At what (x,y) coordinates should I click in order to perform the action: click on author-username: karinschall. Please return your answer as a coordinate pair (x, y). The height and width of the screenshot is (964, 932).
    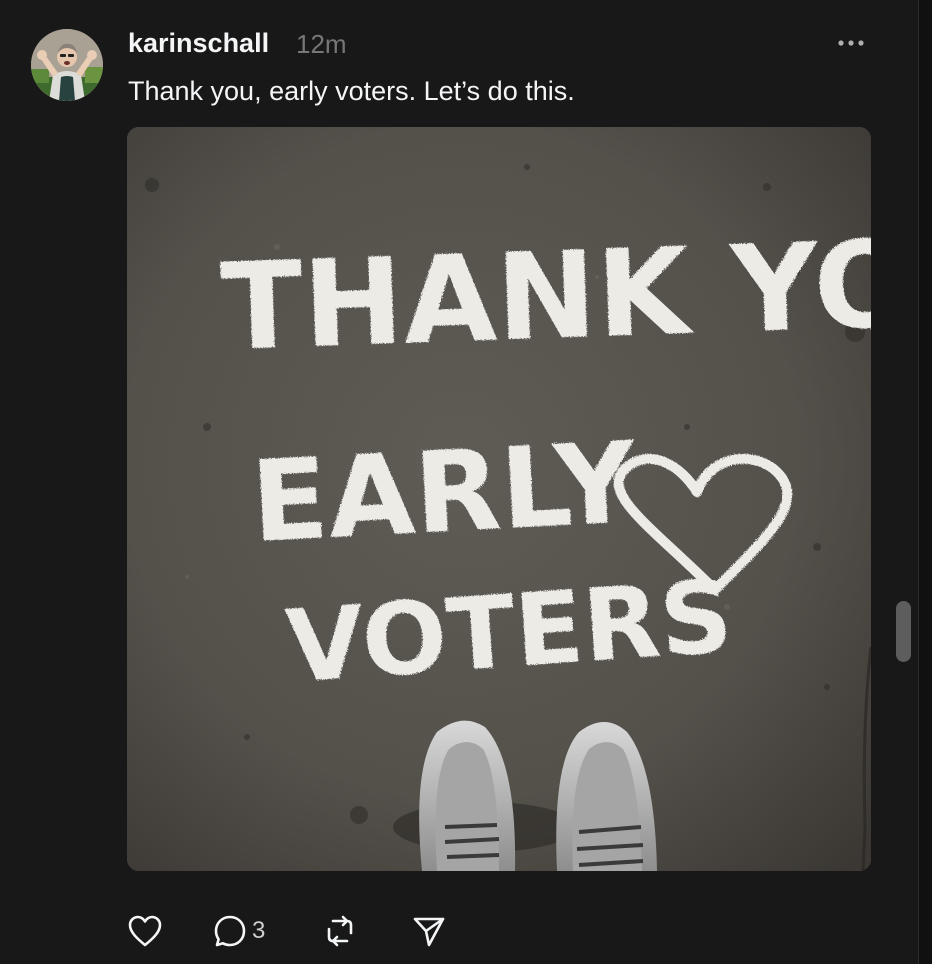
    Looking at the image, I should click on (198, 43).